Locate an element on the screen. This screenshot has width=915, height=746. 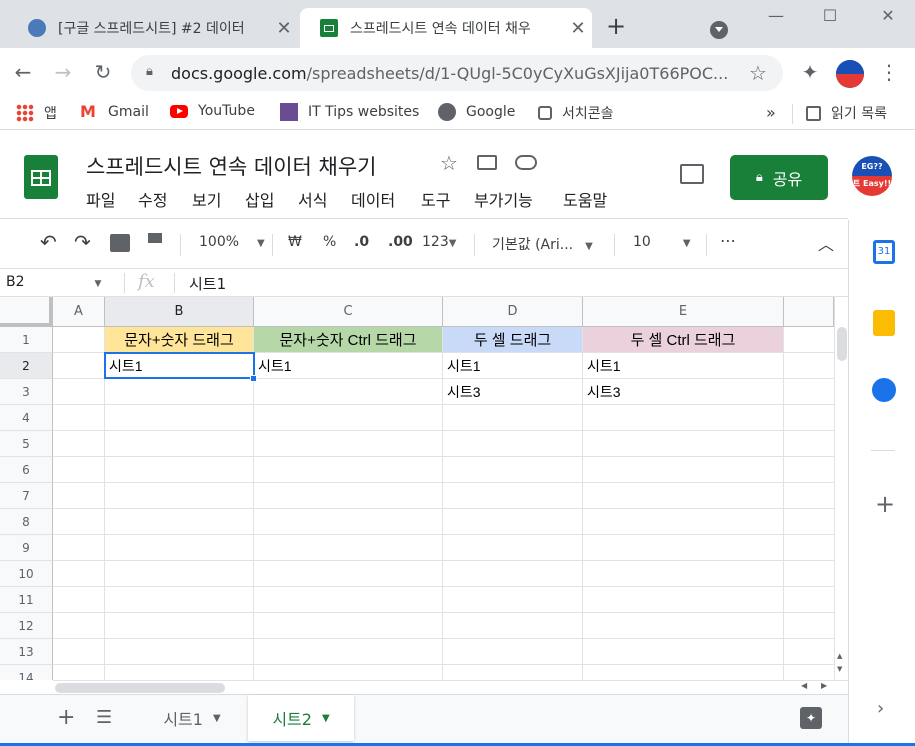
get-addons-icon: + is located at coordinates (885, 504).